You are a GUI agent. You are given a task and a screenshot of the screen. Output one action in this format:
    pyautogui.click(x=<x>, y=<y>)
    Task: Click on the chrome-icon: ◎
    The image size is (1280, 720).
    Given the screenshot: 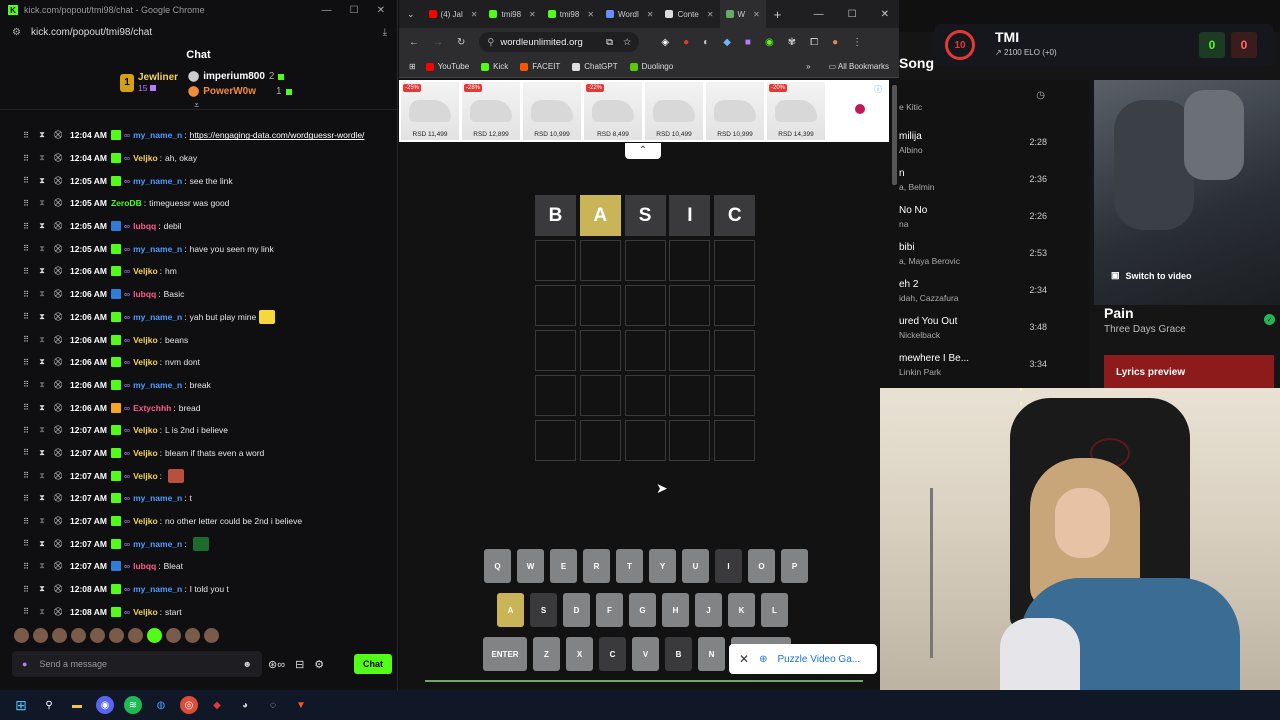 What is the action you would take?
    pyautogui.click(x=189, y=705)
    